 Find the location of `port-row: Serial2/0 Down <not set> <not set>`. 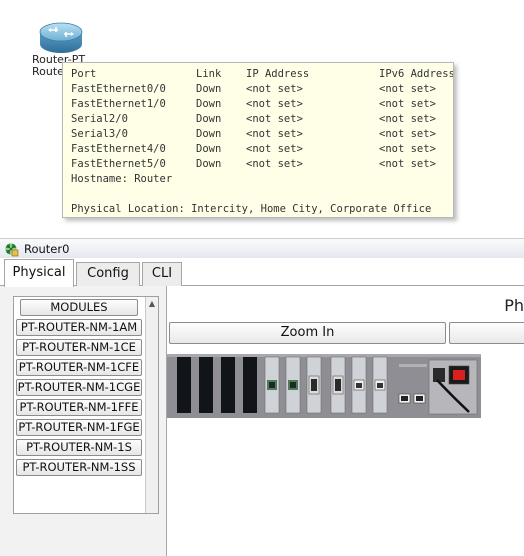

port-row: Serial2/0 Down <not set> <not set> is located at coordinates (262, 119).